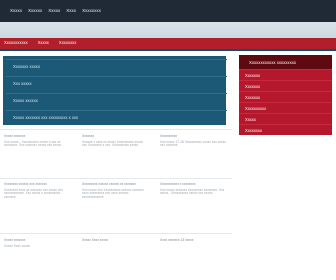  Describe the element at coordinates (71, 11) in the screenshot. I see `top-nav-item-4: Xxxx` at that location.